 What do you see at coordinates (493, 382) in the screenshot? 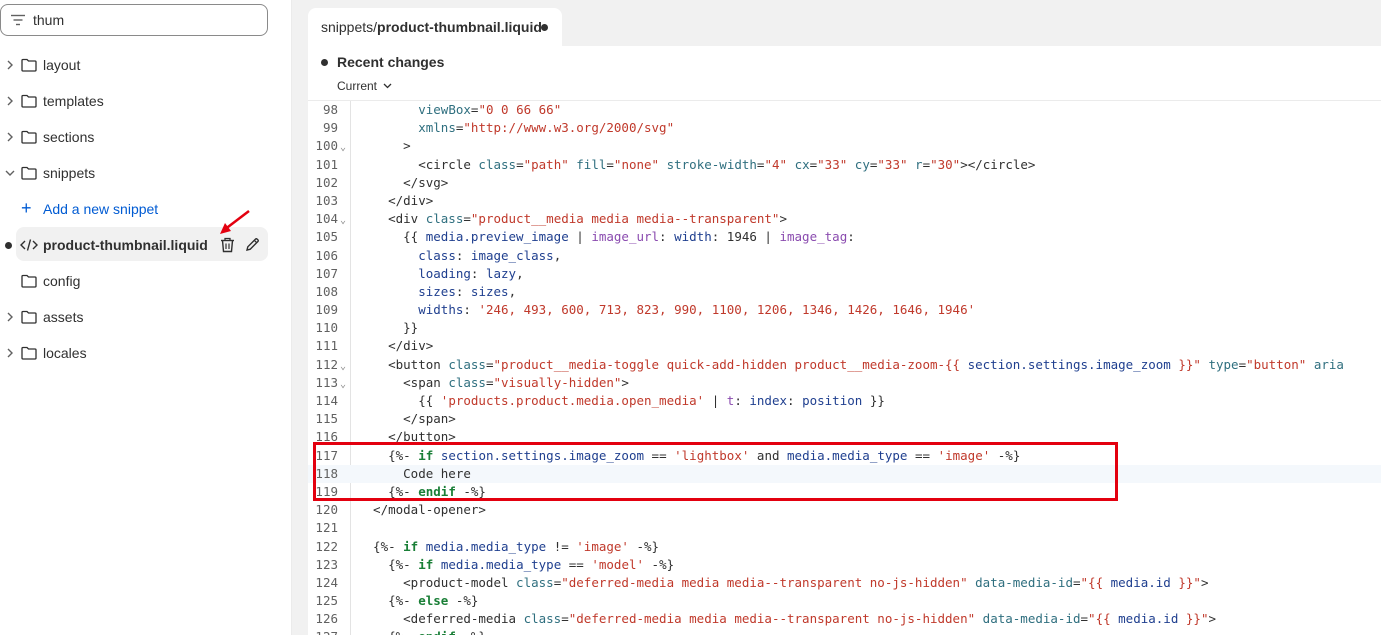
I see `code-text: <span class="visually-hidden">` at bounding box center [493, 382].